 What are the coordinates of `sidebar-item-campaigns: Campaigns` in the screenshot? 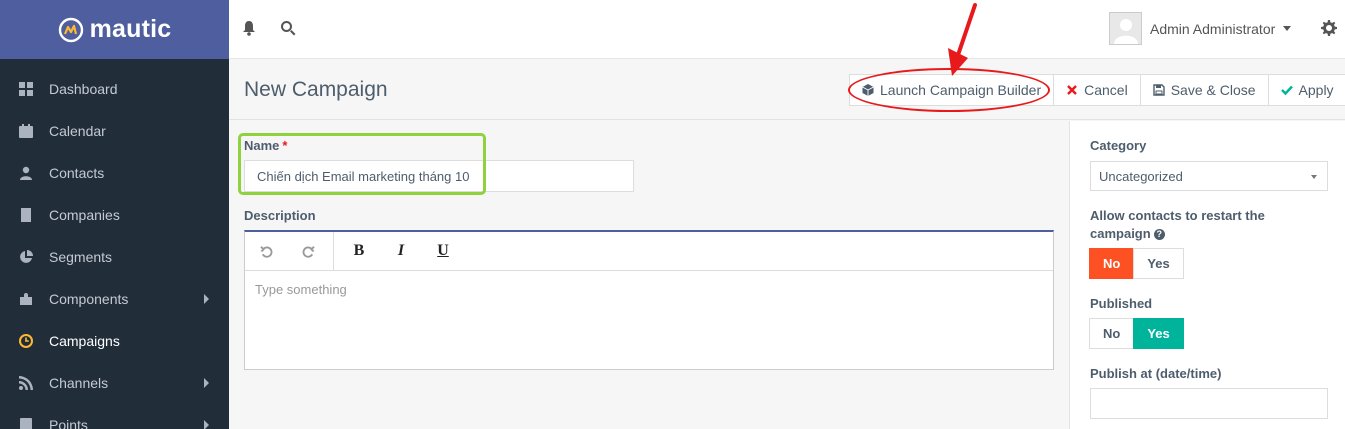 It's located at (114, 341).